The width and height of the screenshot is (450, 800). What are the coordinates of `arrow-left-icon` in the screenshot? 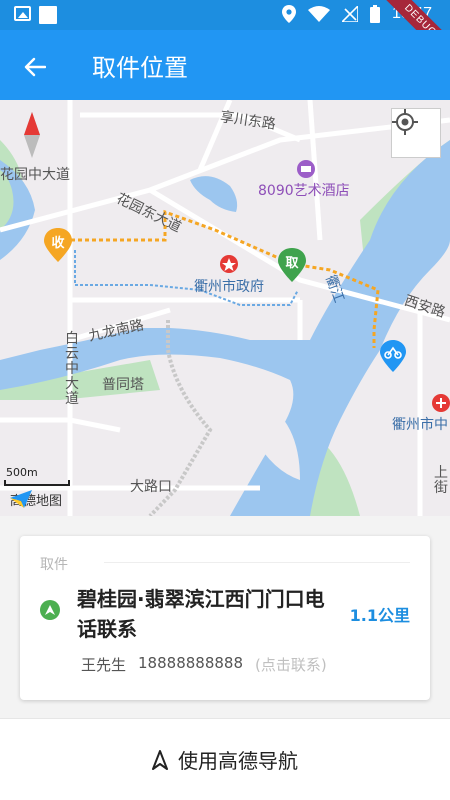 It's located at (35, 67).